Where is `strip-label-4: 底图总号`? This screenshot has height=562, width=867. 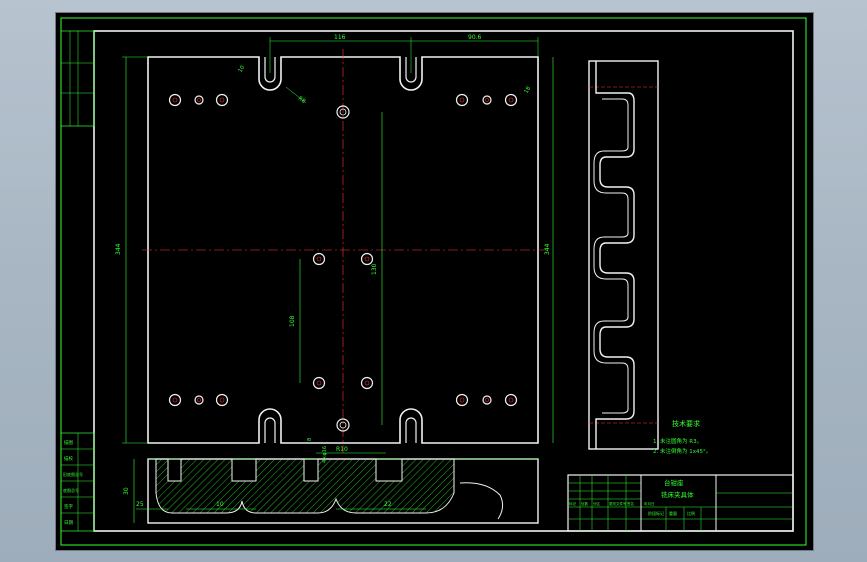 strip-label-4: 底图总号 is located at coordinates (71, 490).